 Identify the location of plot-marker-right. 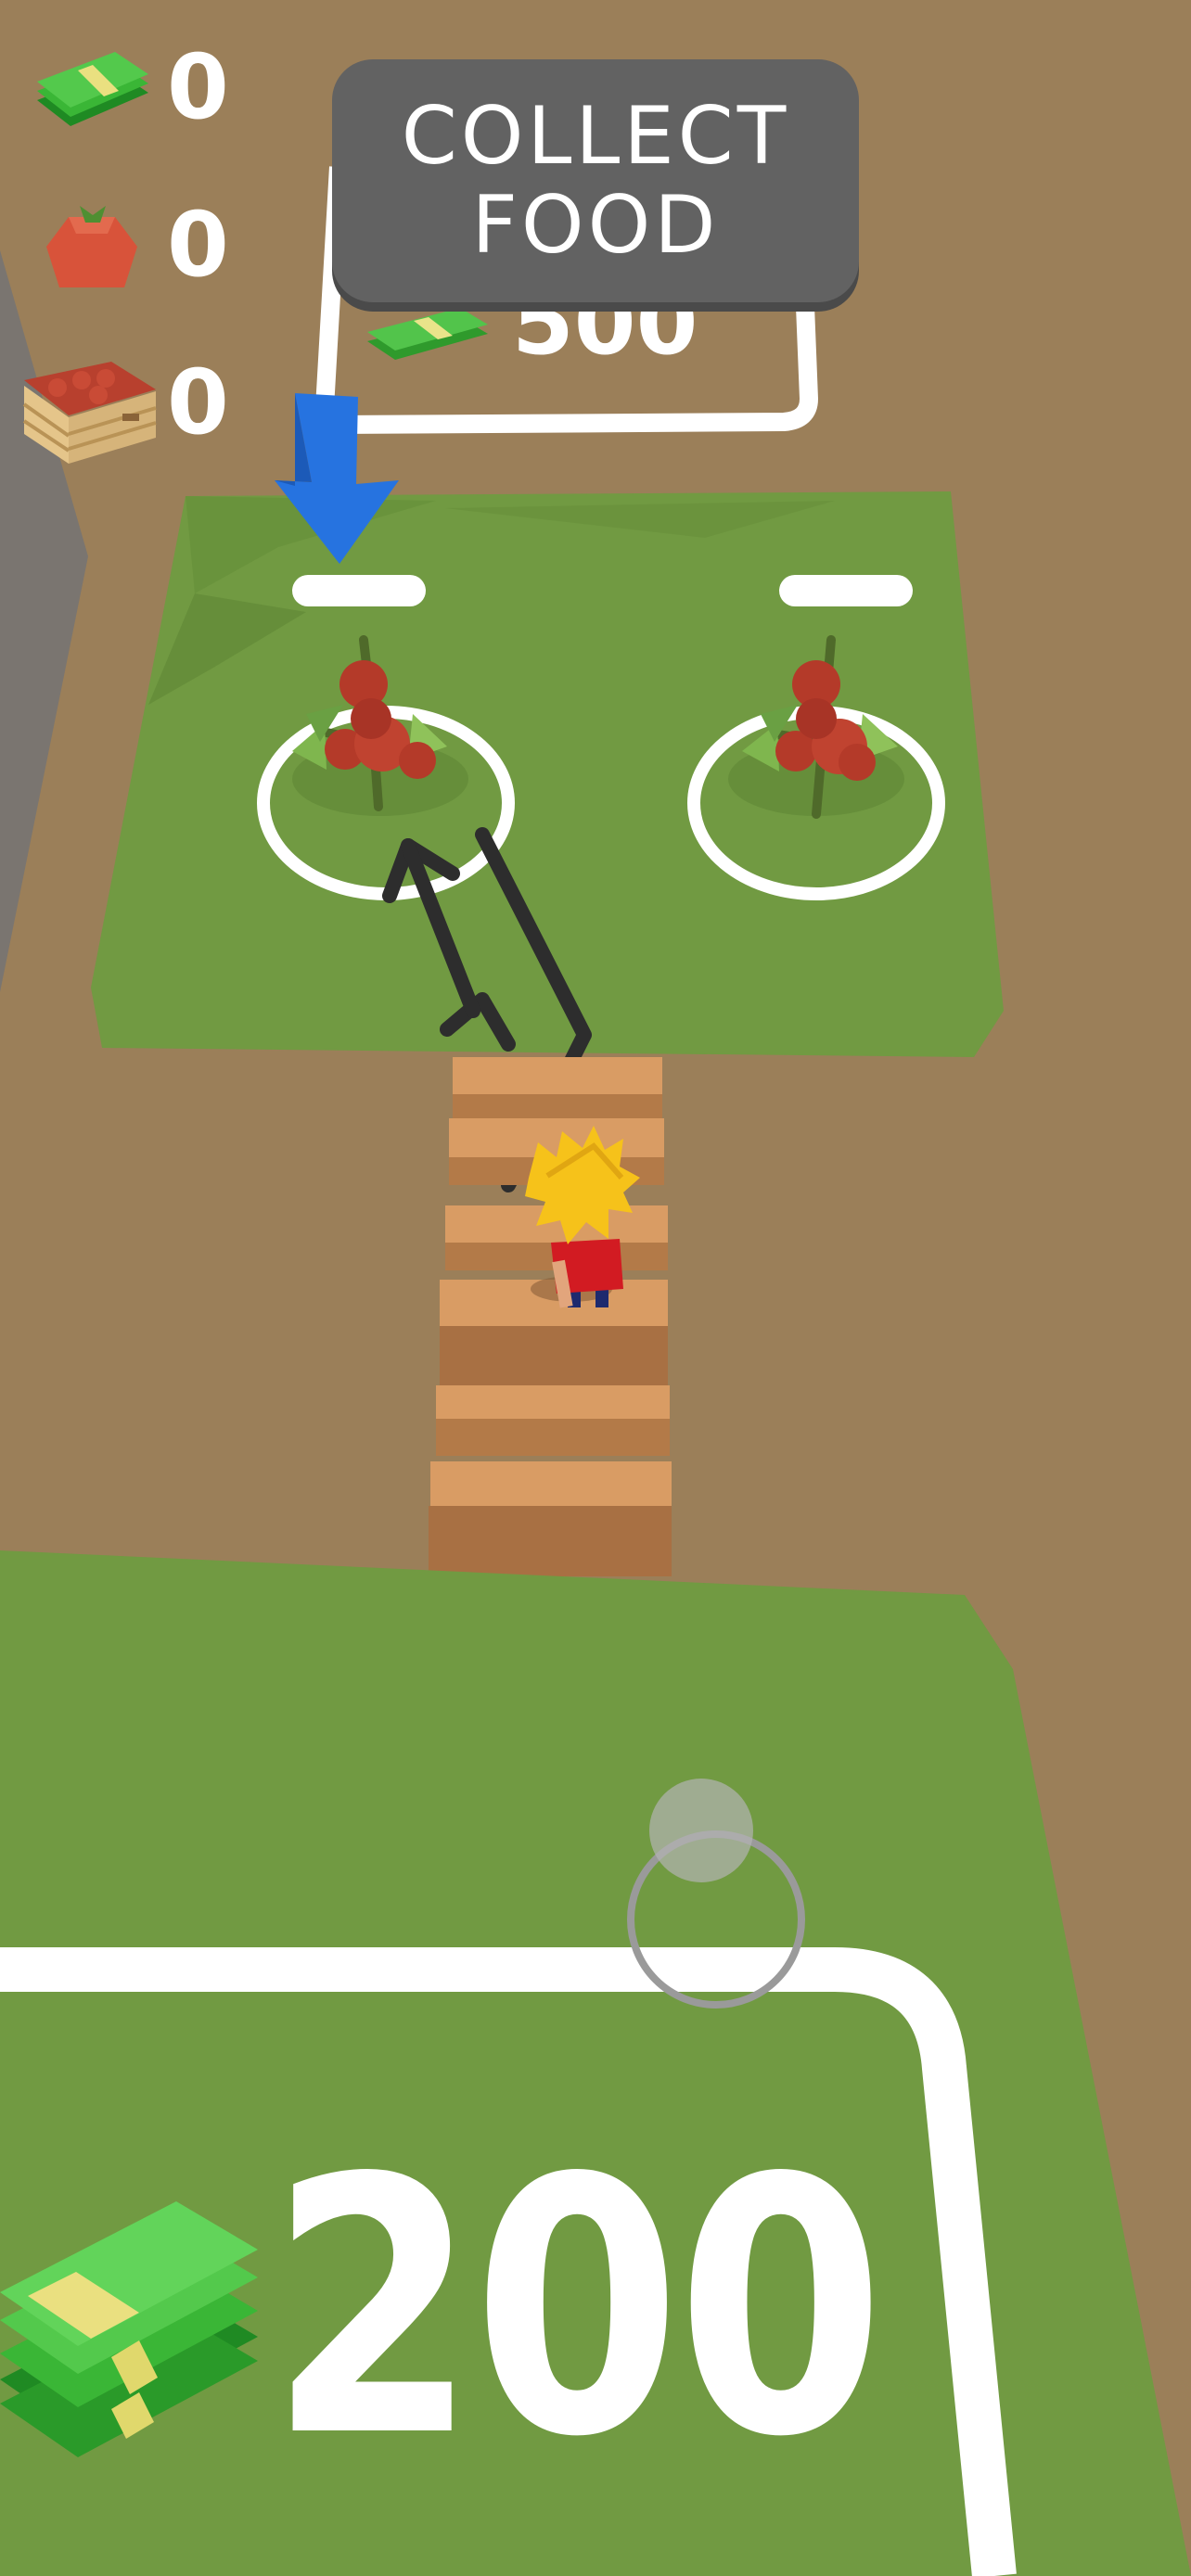
(846, 590).